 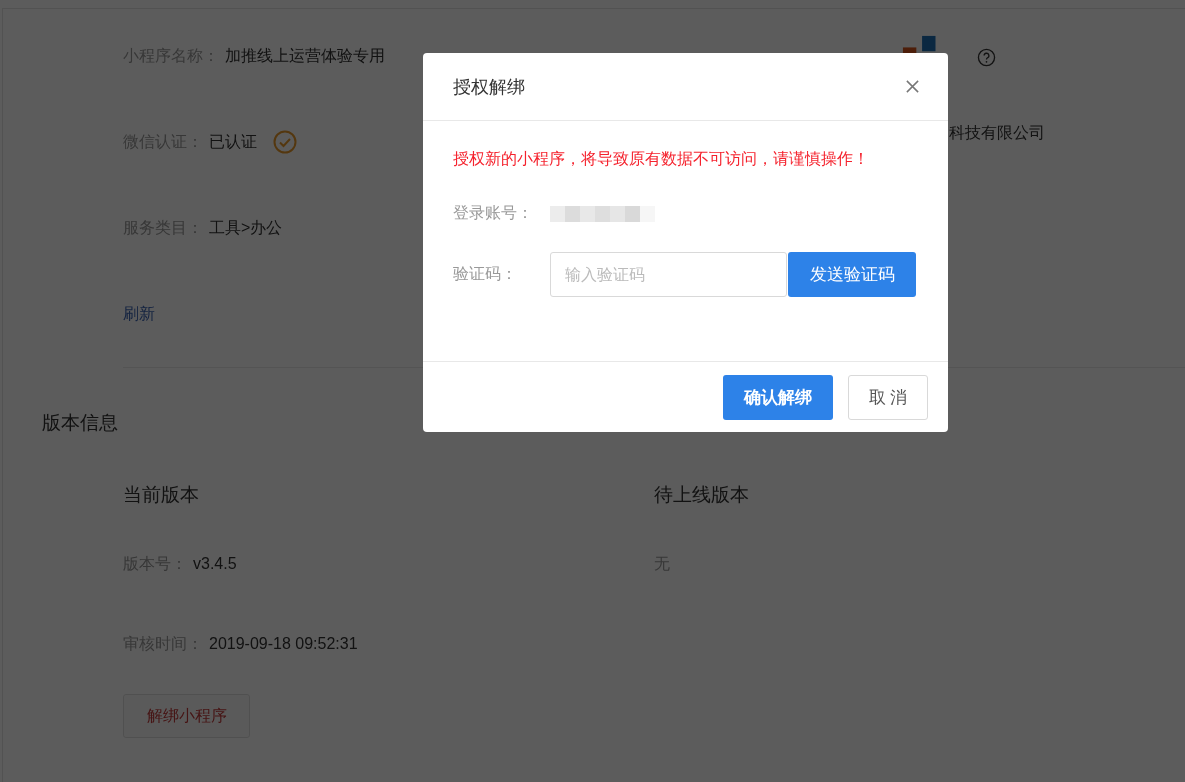 What do you see at coordinates (283, 644) in the screenshot?
I see `field-value: 2019-09-18 09:52:31` at bounding box center [283, 644].